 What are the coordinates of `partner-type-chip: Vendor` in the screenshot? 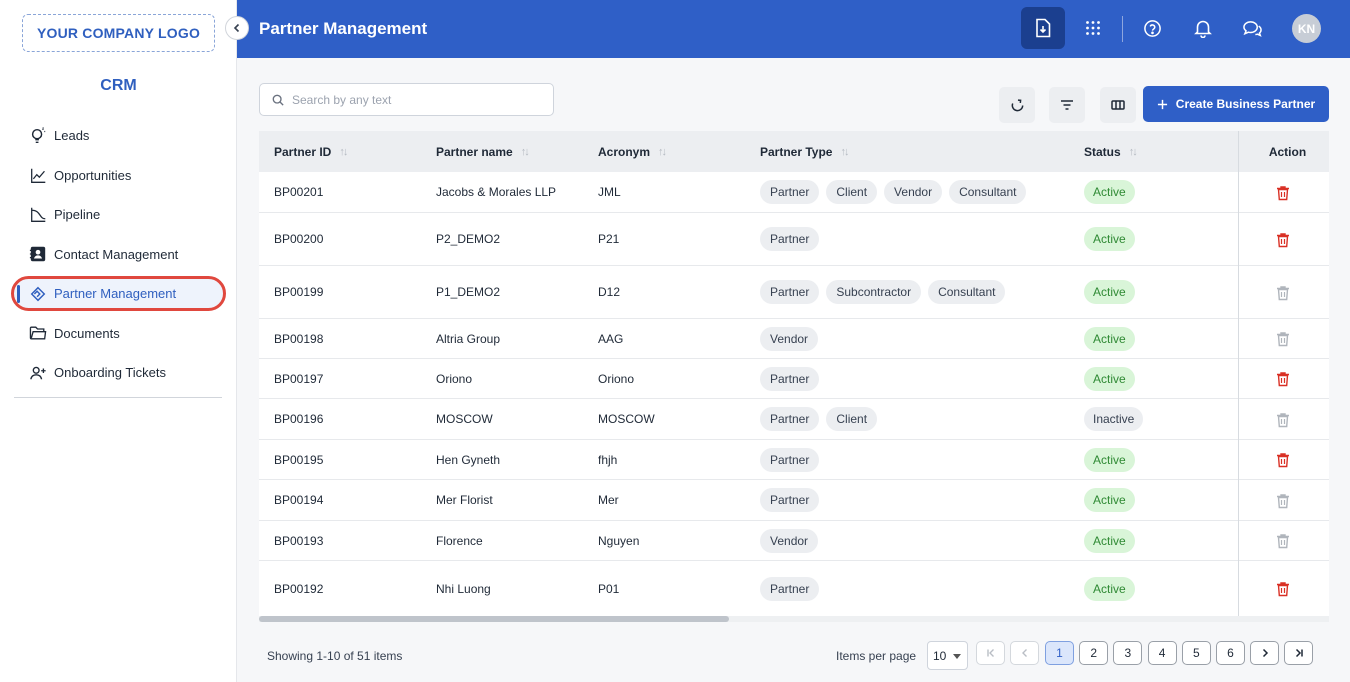 It's located at (789, 338).